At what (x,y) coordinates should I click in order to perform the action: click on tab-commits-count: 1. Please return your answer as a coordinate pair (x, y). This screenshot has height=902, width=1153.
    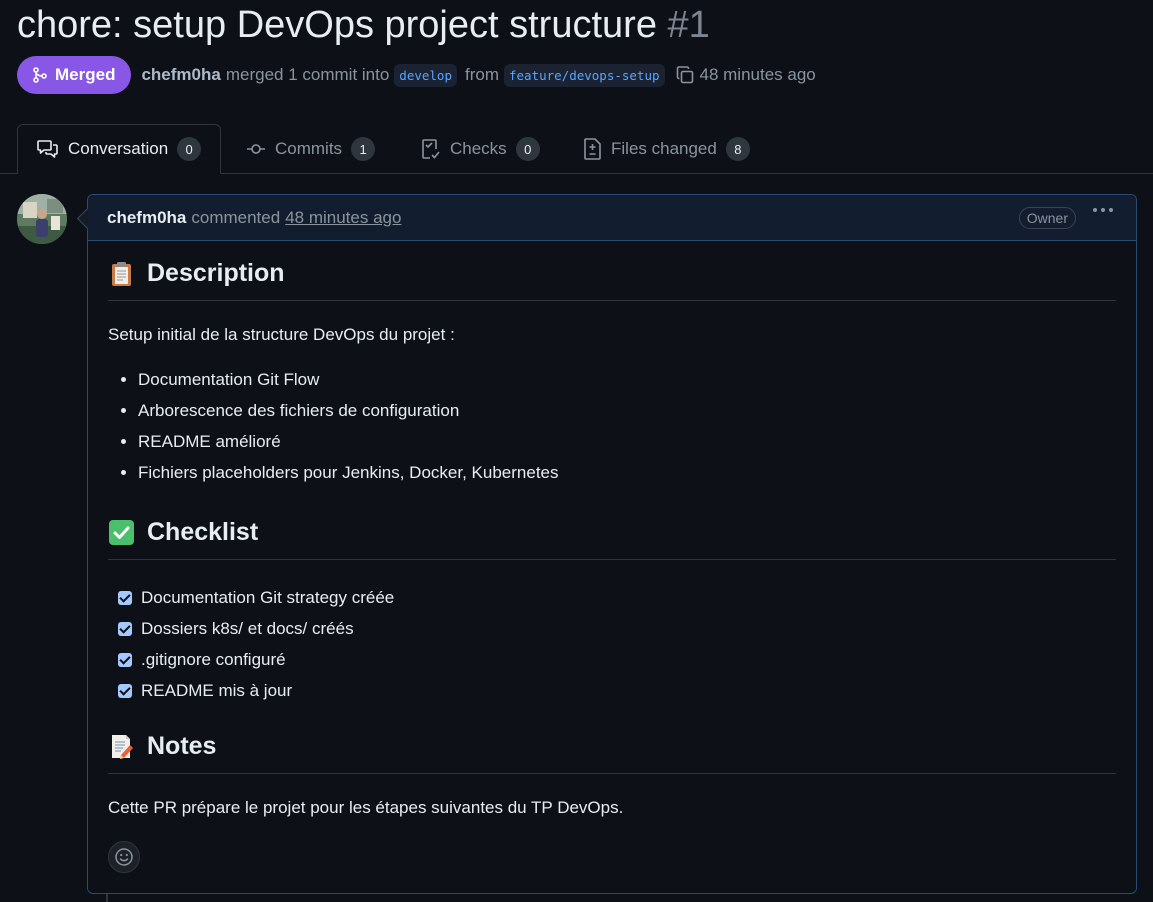
    Looking at the image, I should click on (363, 149).